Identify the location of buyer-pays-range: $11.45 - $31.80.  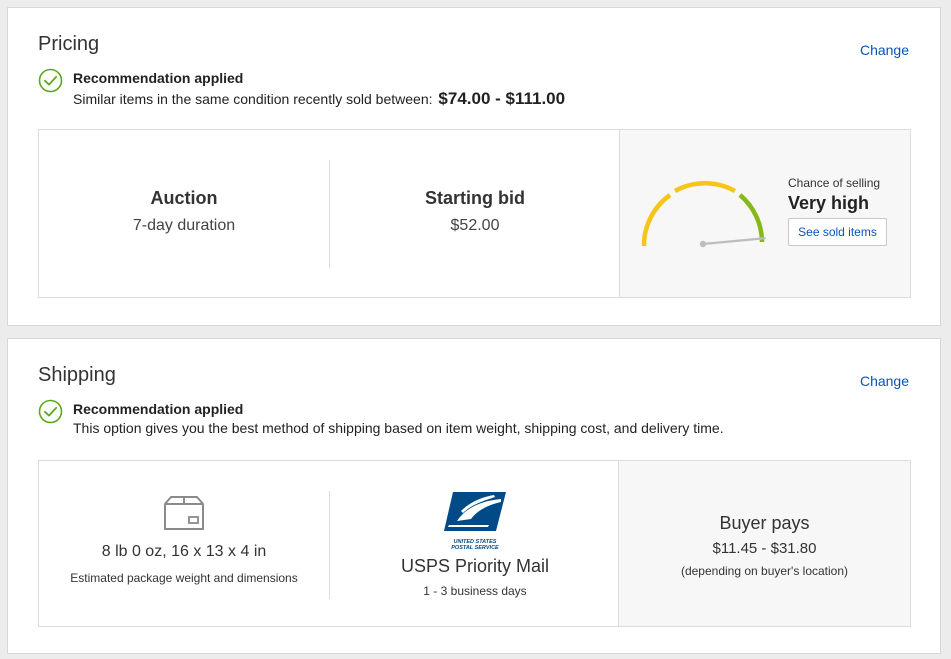
(764, 548).